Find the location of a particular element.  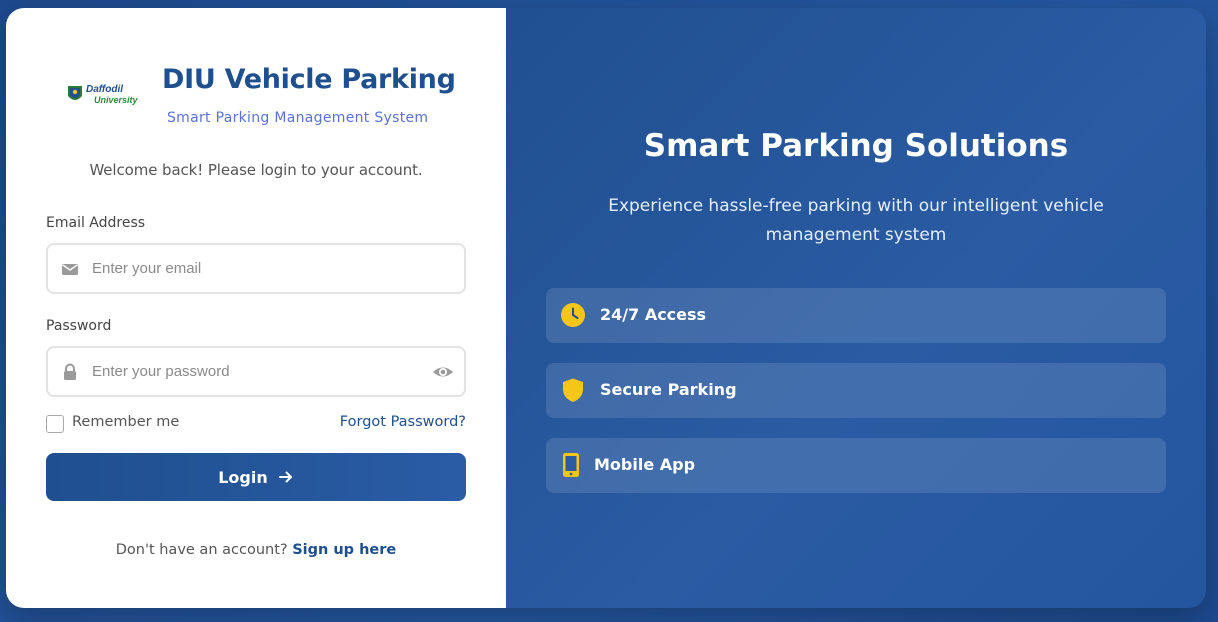

feature-card-secure: Secure Parking is located at coordinates (856, 390).